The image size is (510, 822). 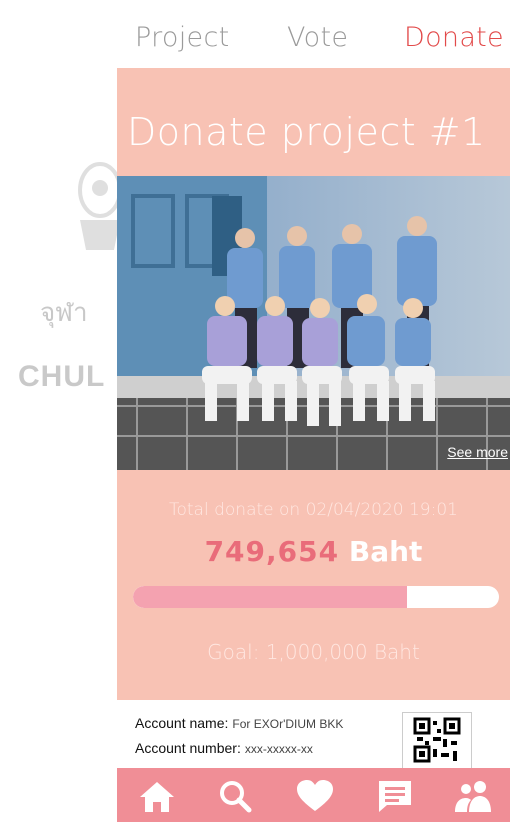 I want to click on total-donate-label: Total donate on 02/04/2020 19:01, so click(x=313, y=510).